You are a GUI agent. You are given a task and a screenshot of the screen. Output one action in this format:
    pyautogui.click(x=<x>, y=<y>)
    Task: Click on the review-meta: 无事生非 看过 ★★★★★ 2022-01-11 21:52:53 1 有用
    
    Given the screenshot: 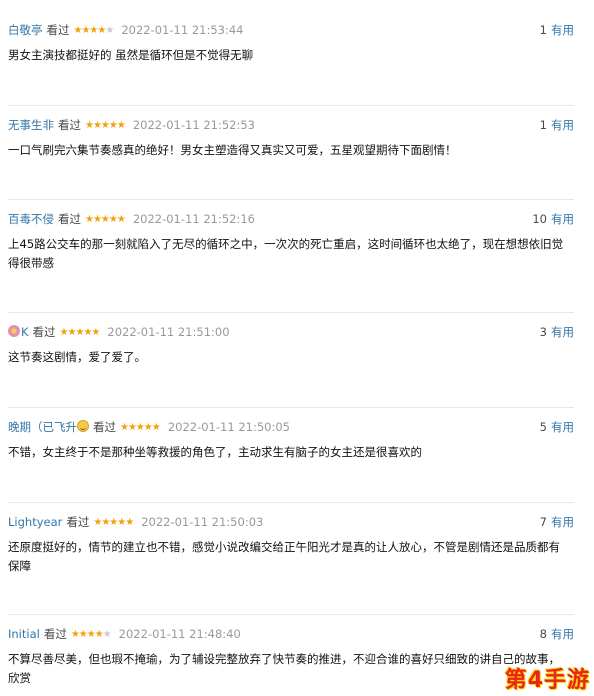 What is the action you would take?
    pyautogui.click(x=291, y=125)
    